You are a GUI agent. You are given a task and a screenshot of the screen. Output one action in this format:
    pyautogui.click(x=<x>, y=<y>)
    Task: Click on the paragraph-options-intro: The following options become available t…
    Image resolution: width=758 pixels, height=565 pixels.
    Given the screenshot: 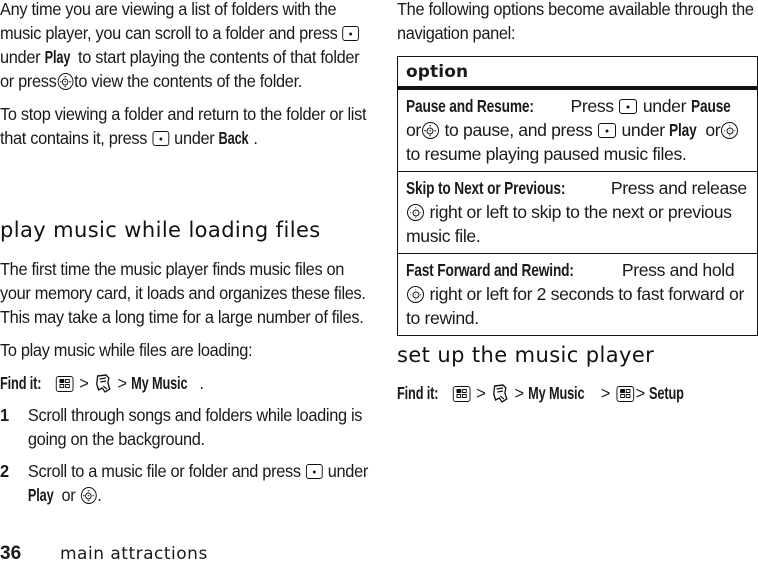 What is the action you would take?
    pyautogui.click(x=575, y=21)
    